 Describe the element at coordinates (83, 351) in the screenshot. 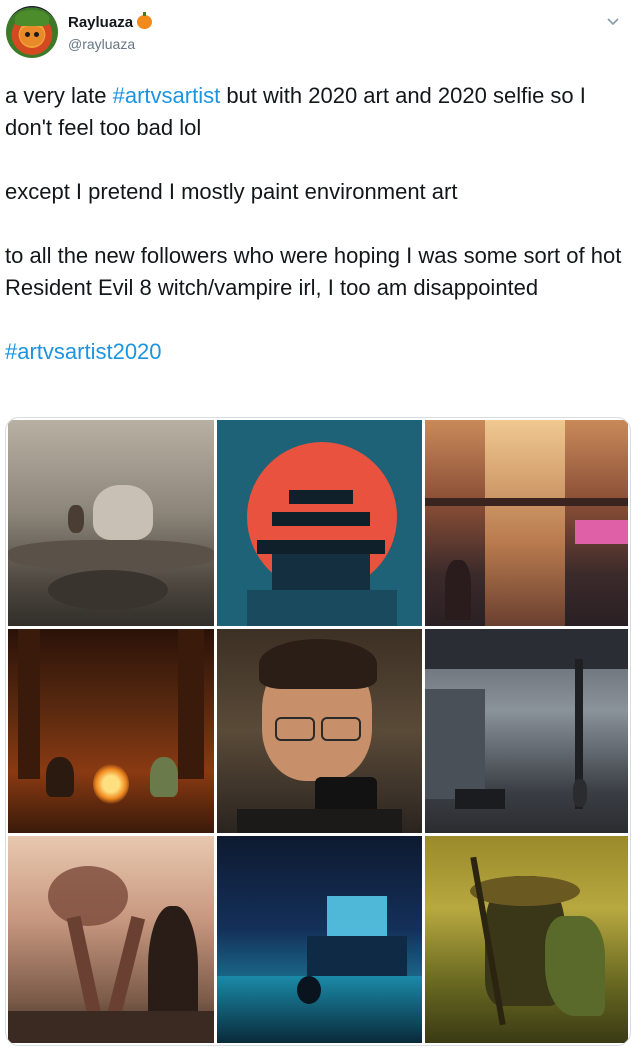

I see `hashtag-link: #artvsartist2020` at that location.